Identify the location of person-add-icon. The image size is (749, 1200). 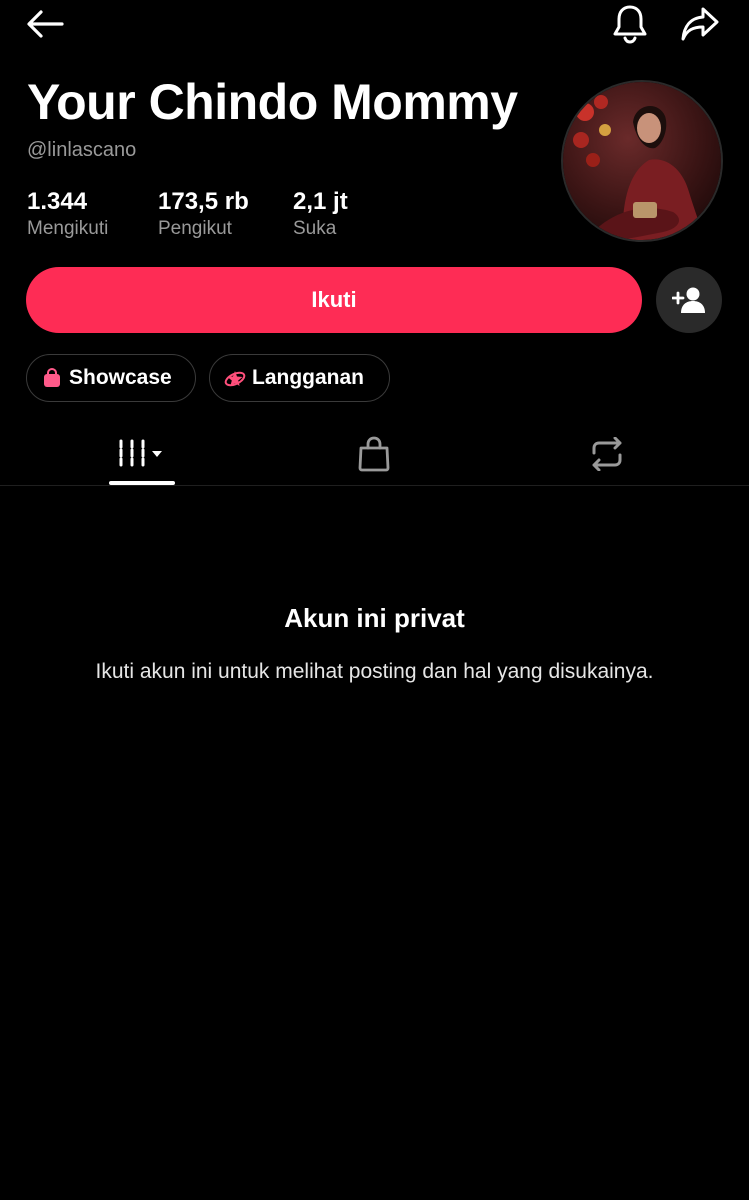
(688, 300).